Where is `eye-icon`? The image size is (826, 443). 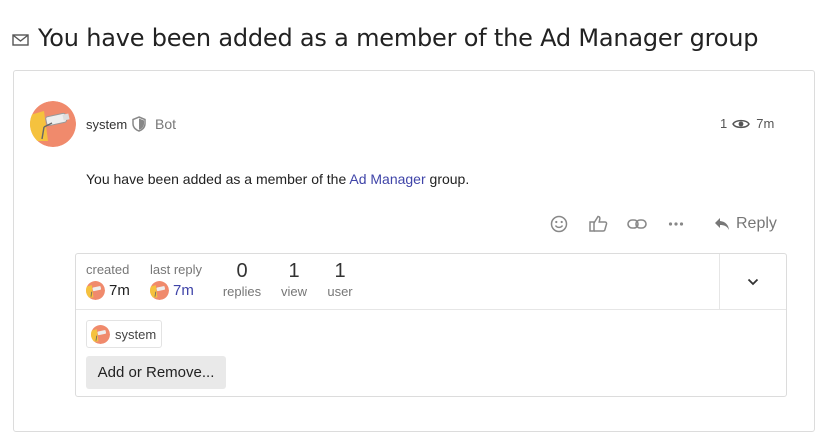
eye-icon is located at coordinates (741, 124).